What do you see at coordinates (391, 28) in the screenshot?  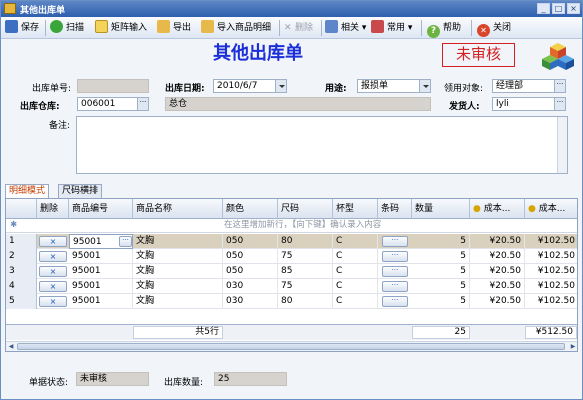 I see `common-menu-button: 常用 ▾` at bounding box center [391, 28].